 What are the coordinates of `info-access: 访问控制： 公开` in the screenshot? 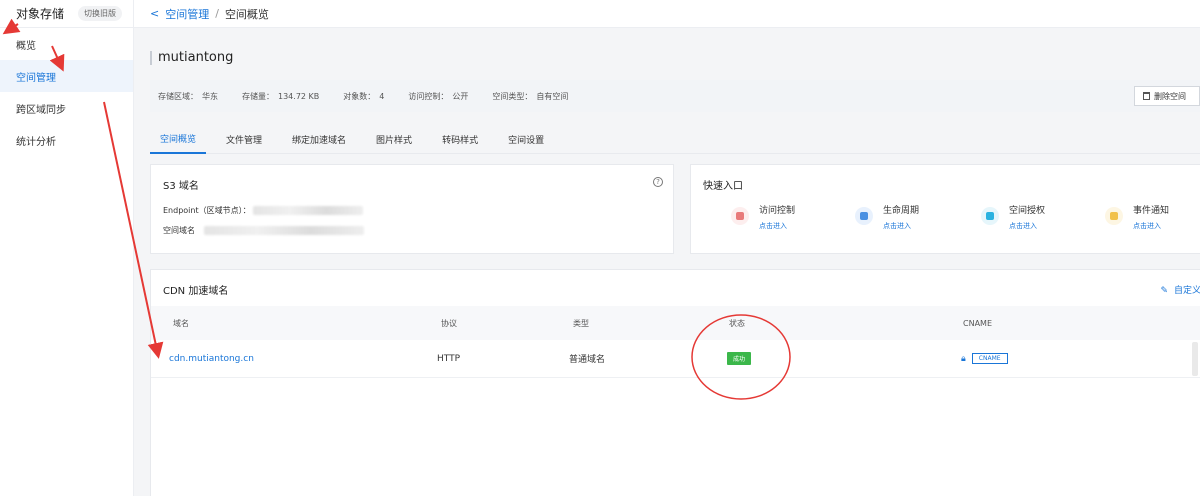 It's located at (438, 96).